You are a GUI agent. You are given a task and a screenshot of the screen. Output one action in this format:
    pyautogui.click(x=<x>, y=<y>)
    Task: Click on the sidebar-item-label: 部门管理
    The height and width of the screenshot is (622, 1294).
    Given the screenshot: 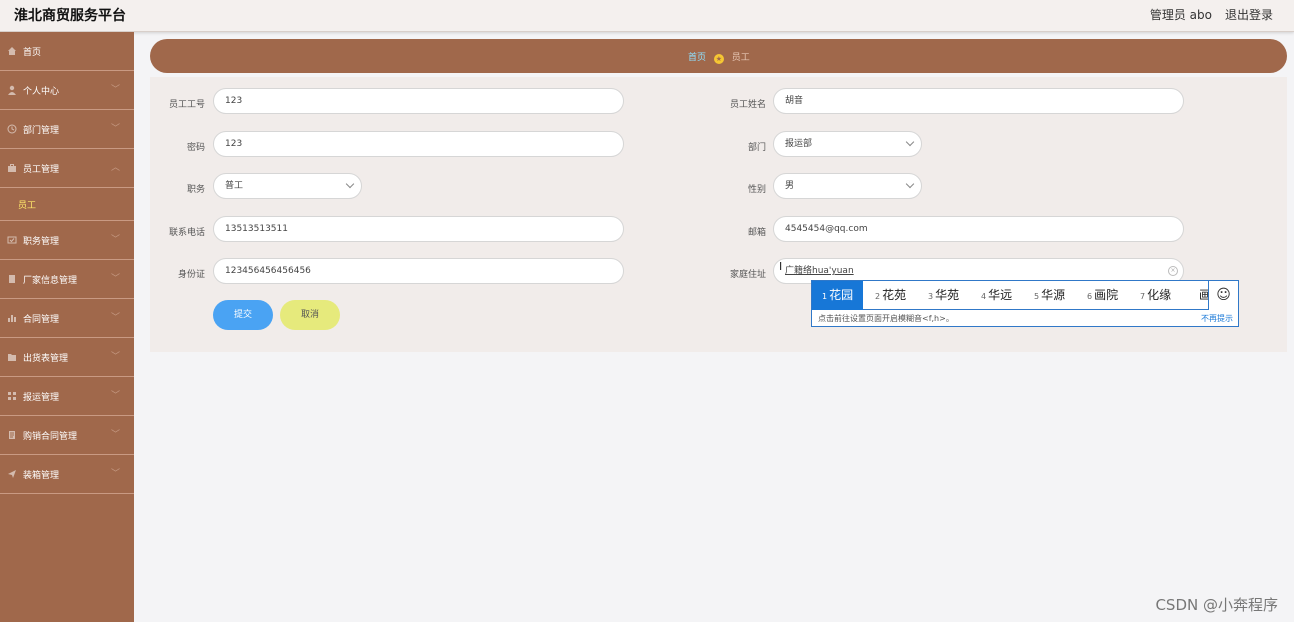 What is the action you would take?
    pyautogui.click(x=41, y=131)
    